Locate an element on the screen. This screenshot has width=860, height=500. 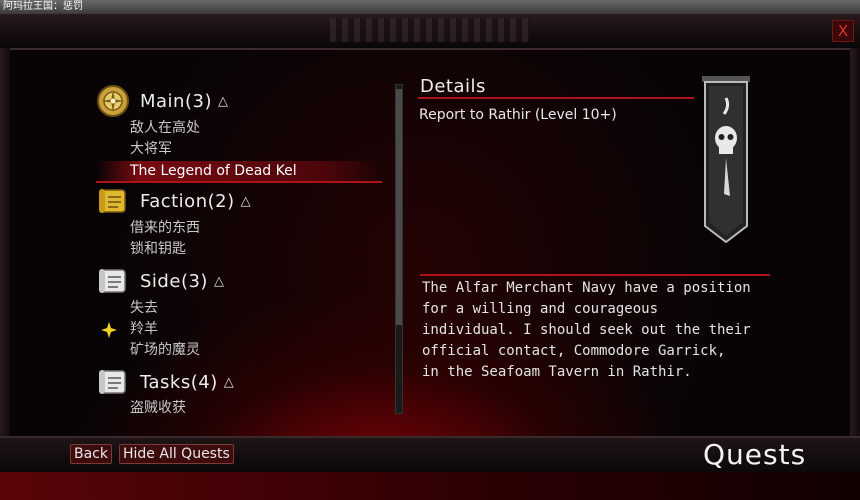
top-ornament is located at coordinates (430, 30).